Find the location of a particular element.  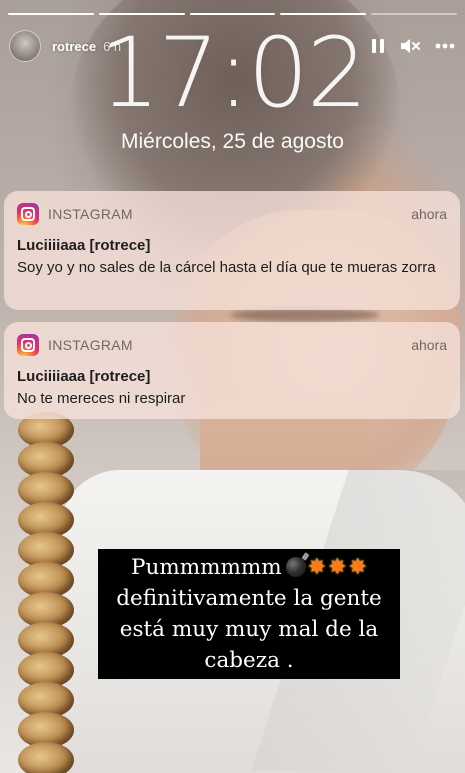

photo-eyes is located at coordinates (305, 315).